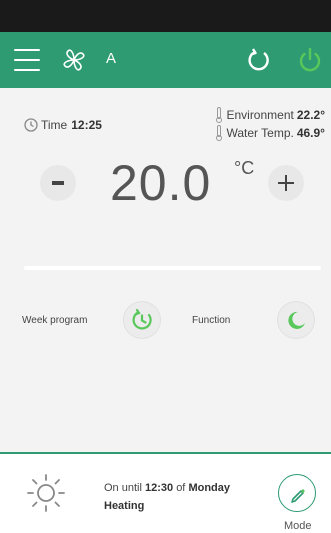 This screenshot has height=533, width=331. I want to click on water-temp-reading: Water Temp. 46.9°, so click(270, 133).